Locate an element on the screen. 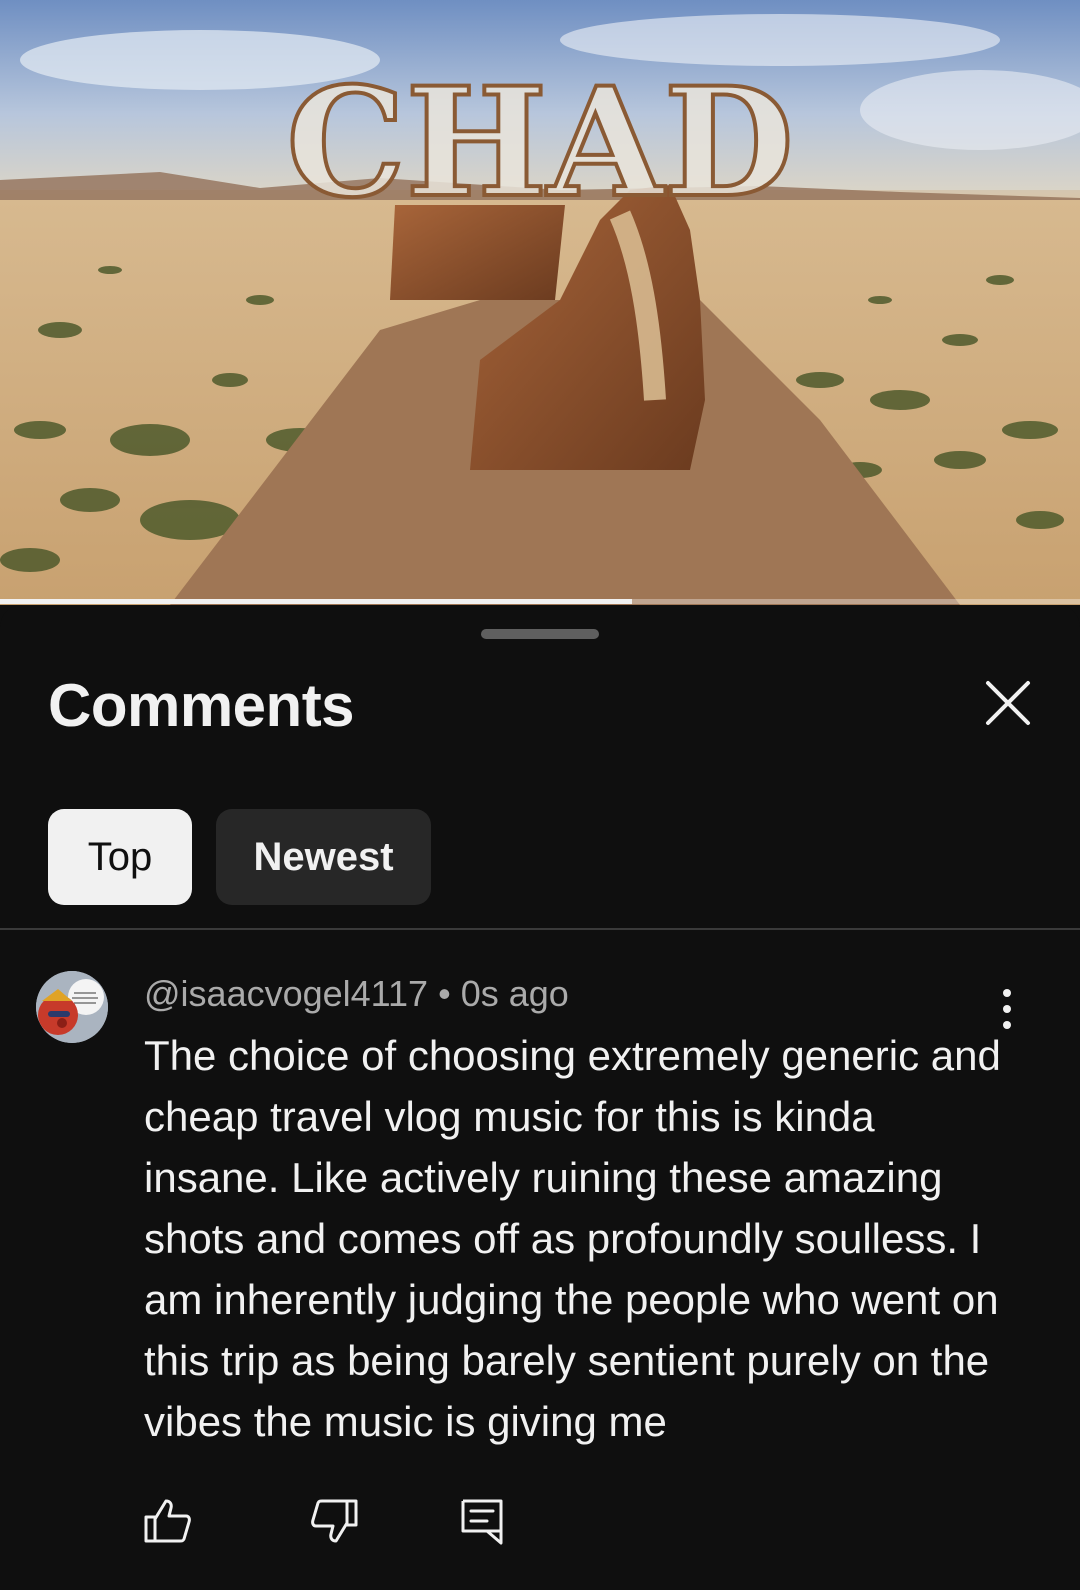 This screenshot has width=1080, height=1590. close-icon is located at coordinates (1008, 703).